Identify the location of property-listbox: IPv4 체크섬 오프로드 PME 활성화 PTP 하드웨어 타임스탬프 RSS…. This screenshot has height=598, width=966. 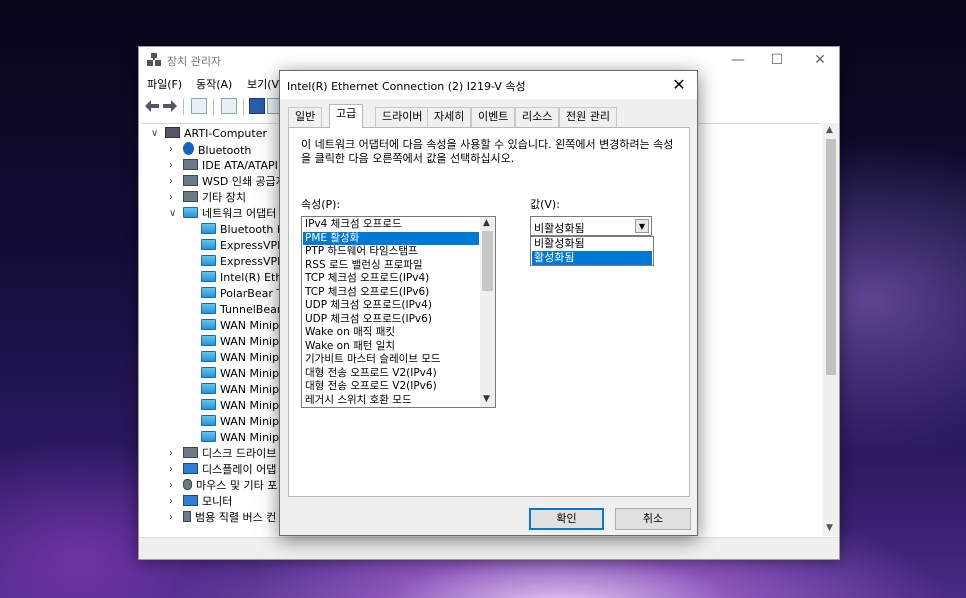
(398, 312).